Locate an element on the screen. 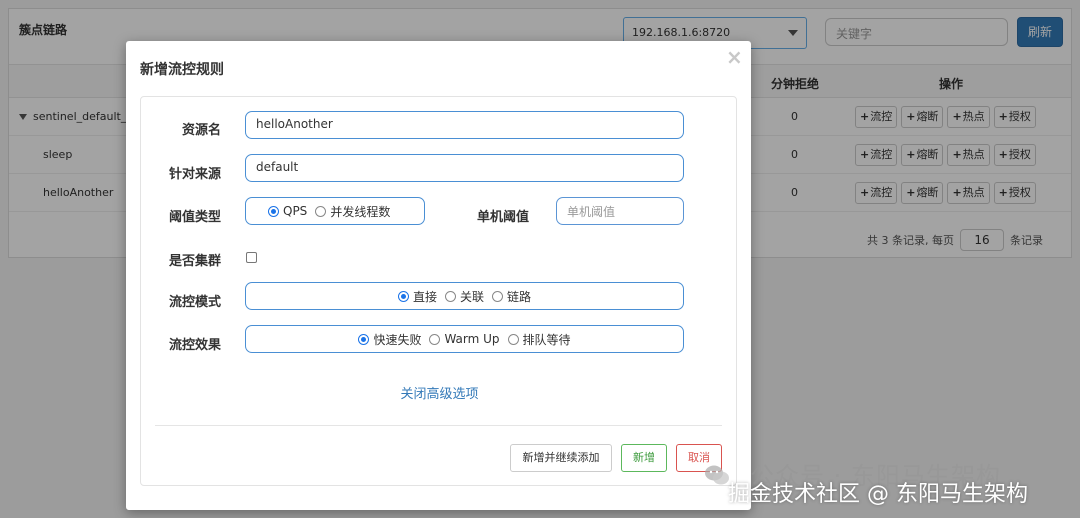 The width and height of the screenshot is (1080, 518). wechat-icon is located at coordinates (717, 475).